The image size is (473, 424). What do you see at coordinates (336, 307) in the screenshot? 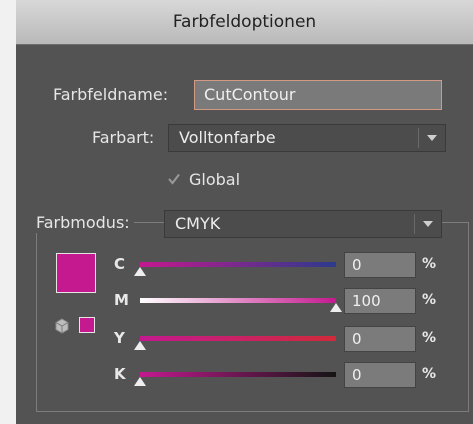
I see `slider-thumb-m` at bounding box center [336, 307].